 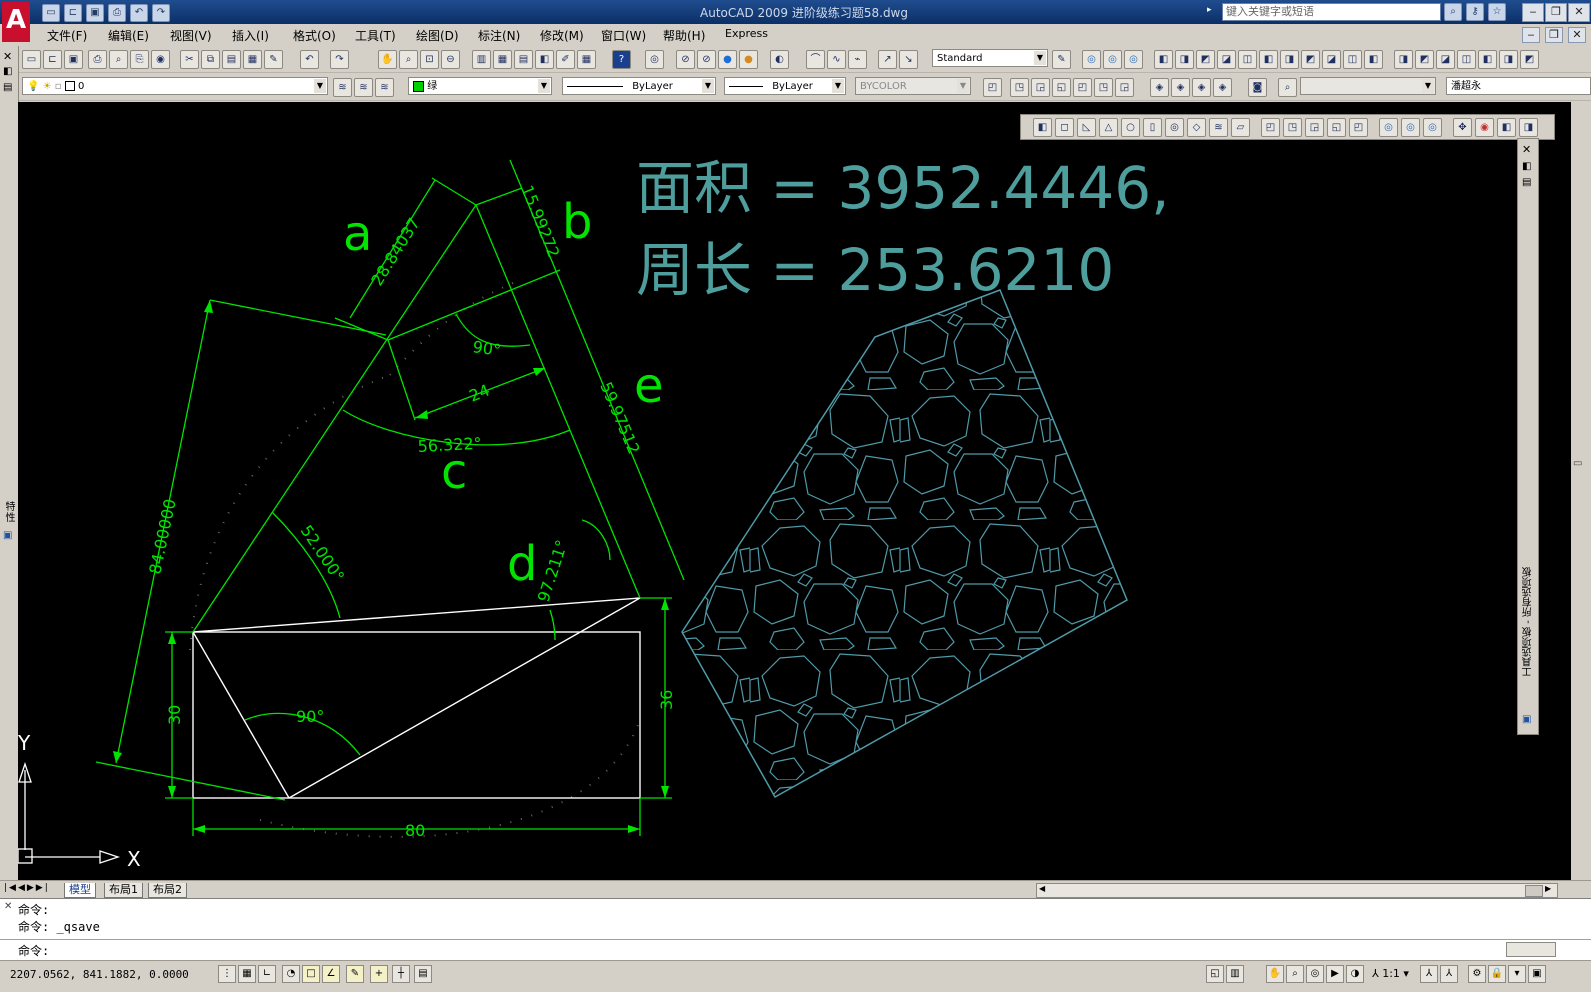 What do you see at coordinates (1531, 949) in the screenshot?
I see `command-scrollbar` at bounding box center [1531, 949].